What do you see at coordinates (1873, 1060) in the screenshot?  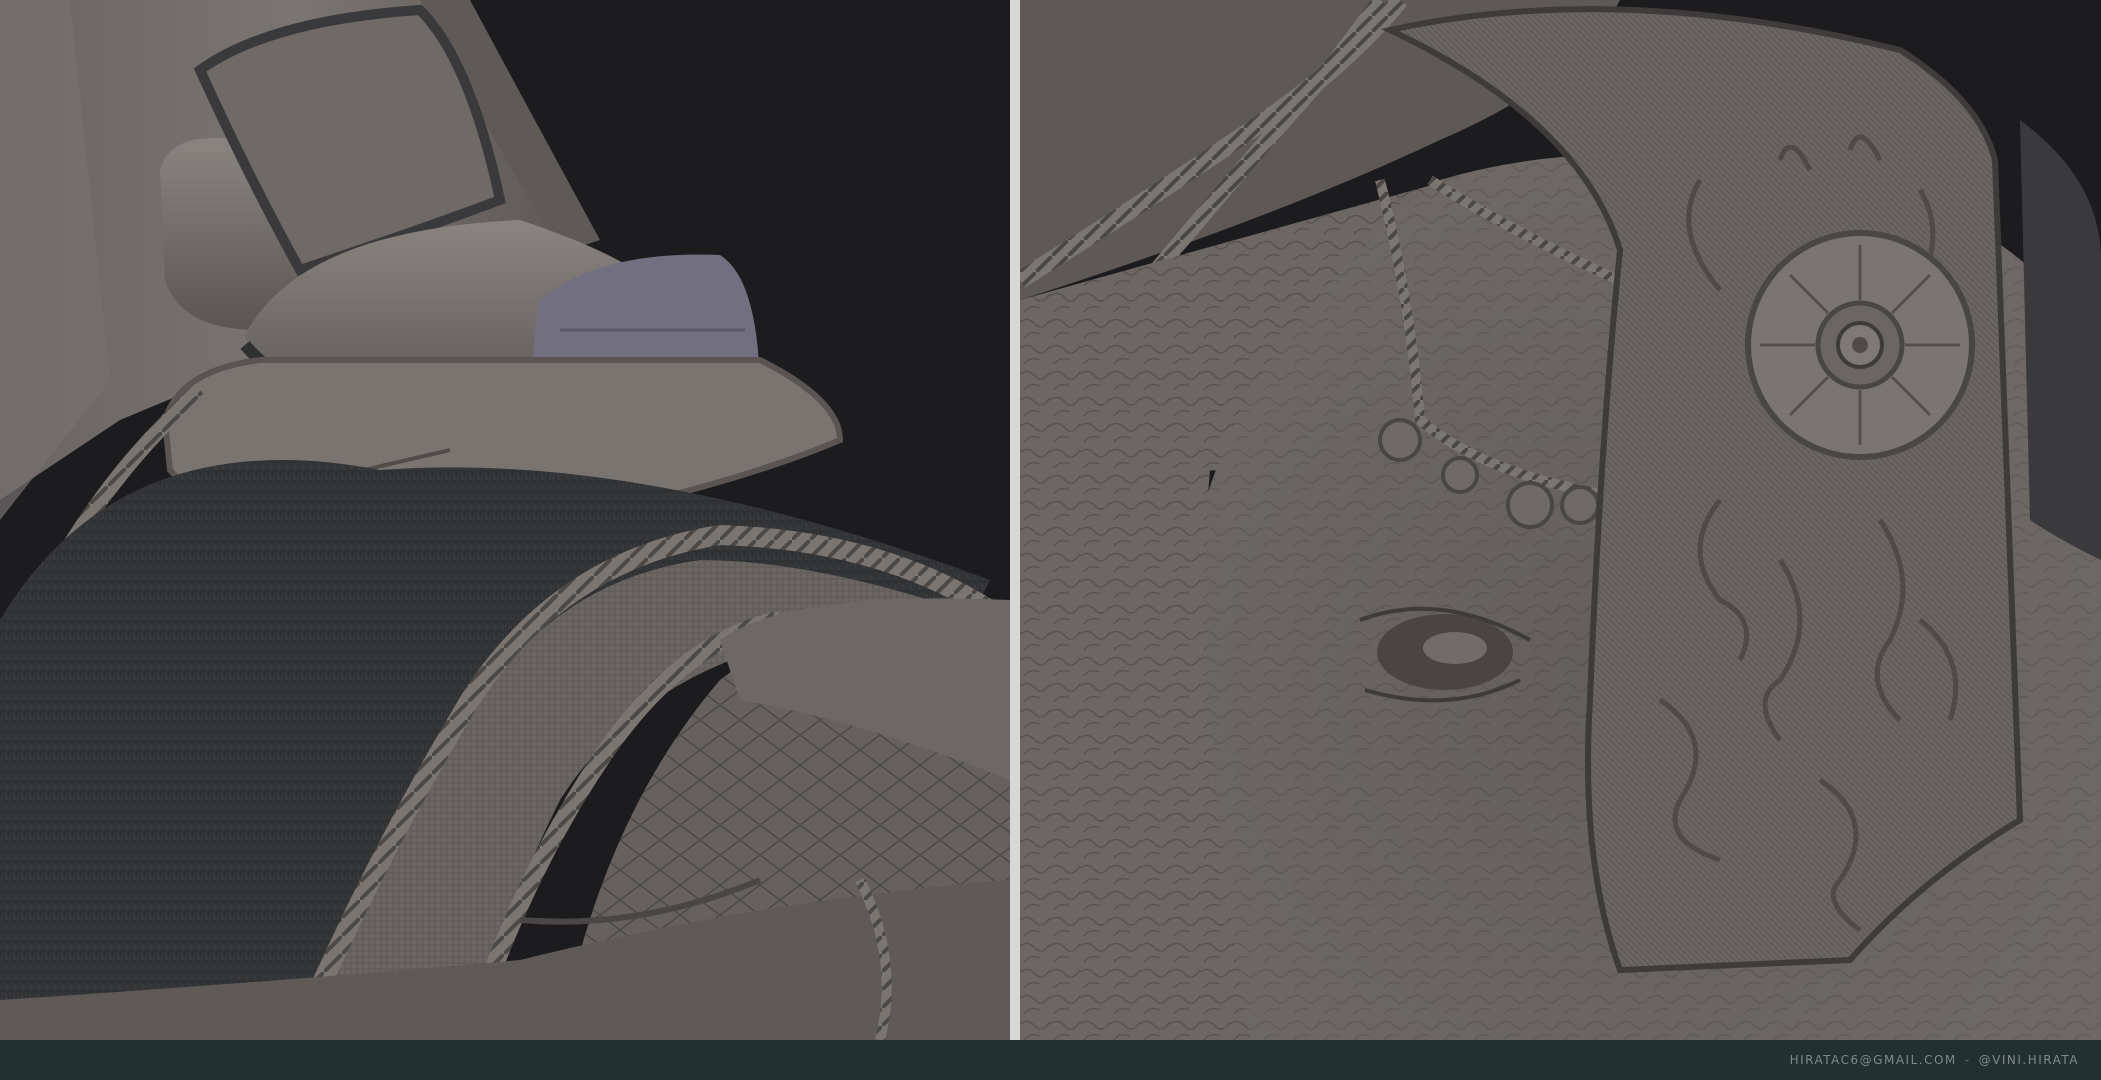 I see `artist-email: HIRATAC6@GMAIL.COM` at bounding box center [1873, 1060].